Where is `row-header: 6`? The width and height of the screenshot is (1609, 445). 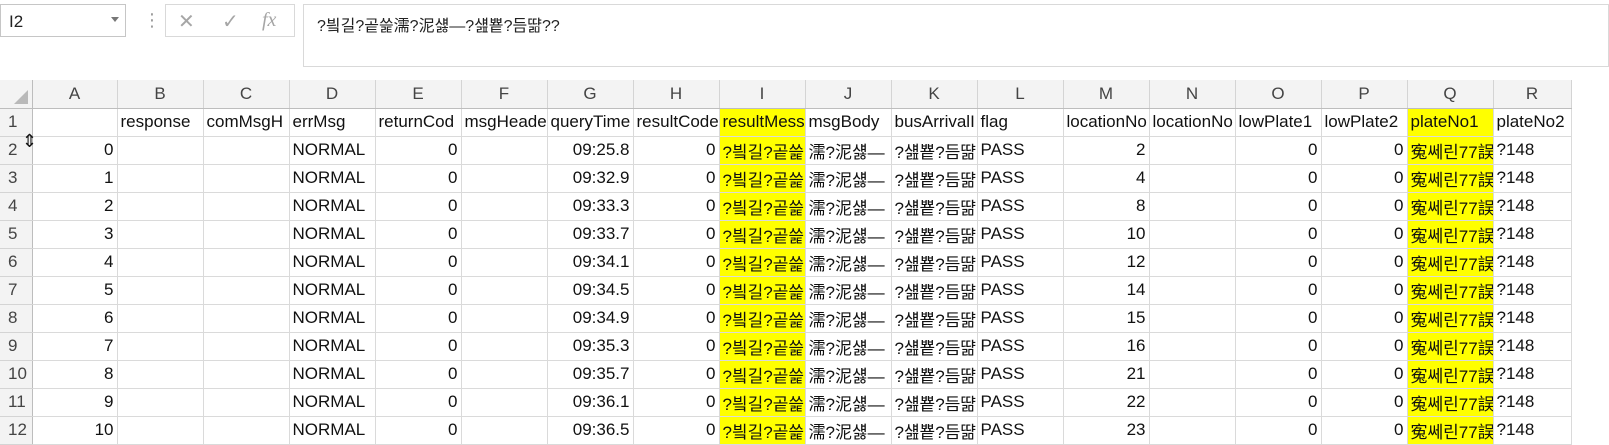
row-header: 6 is located at coordinates (16, 262).